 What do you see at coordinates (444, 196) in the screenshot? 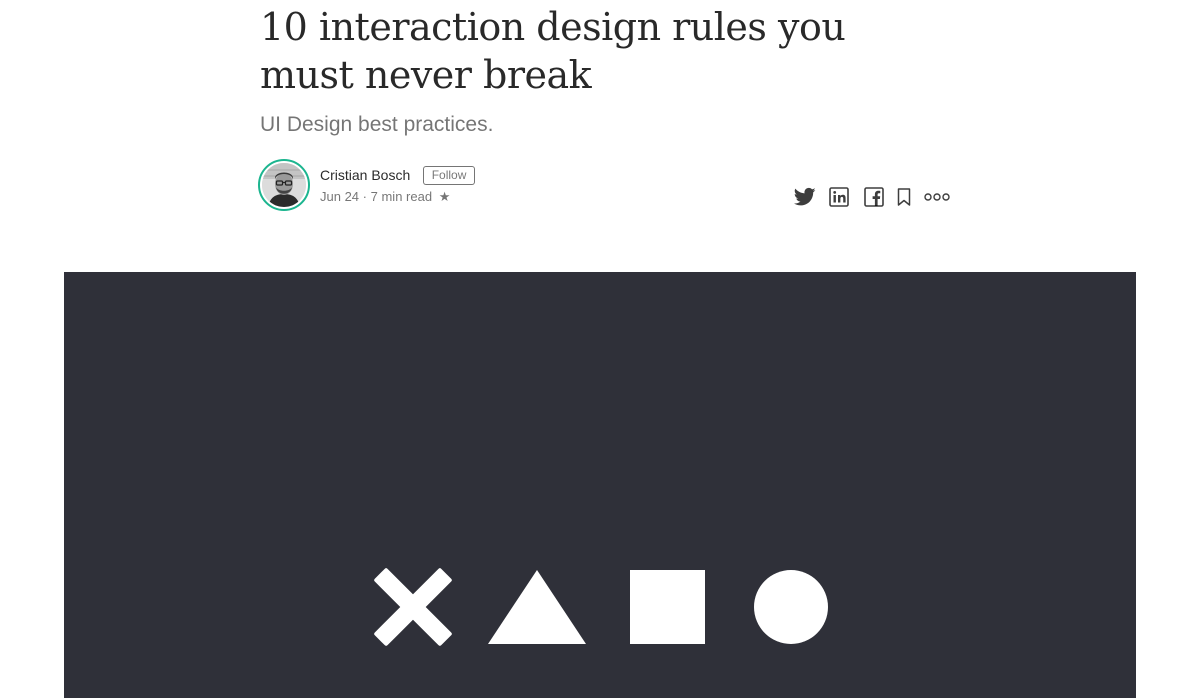
I see `member-star-icon: ★` at bounding box center [444, 196].